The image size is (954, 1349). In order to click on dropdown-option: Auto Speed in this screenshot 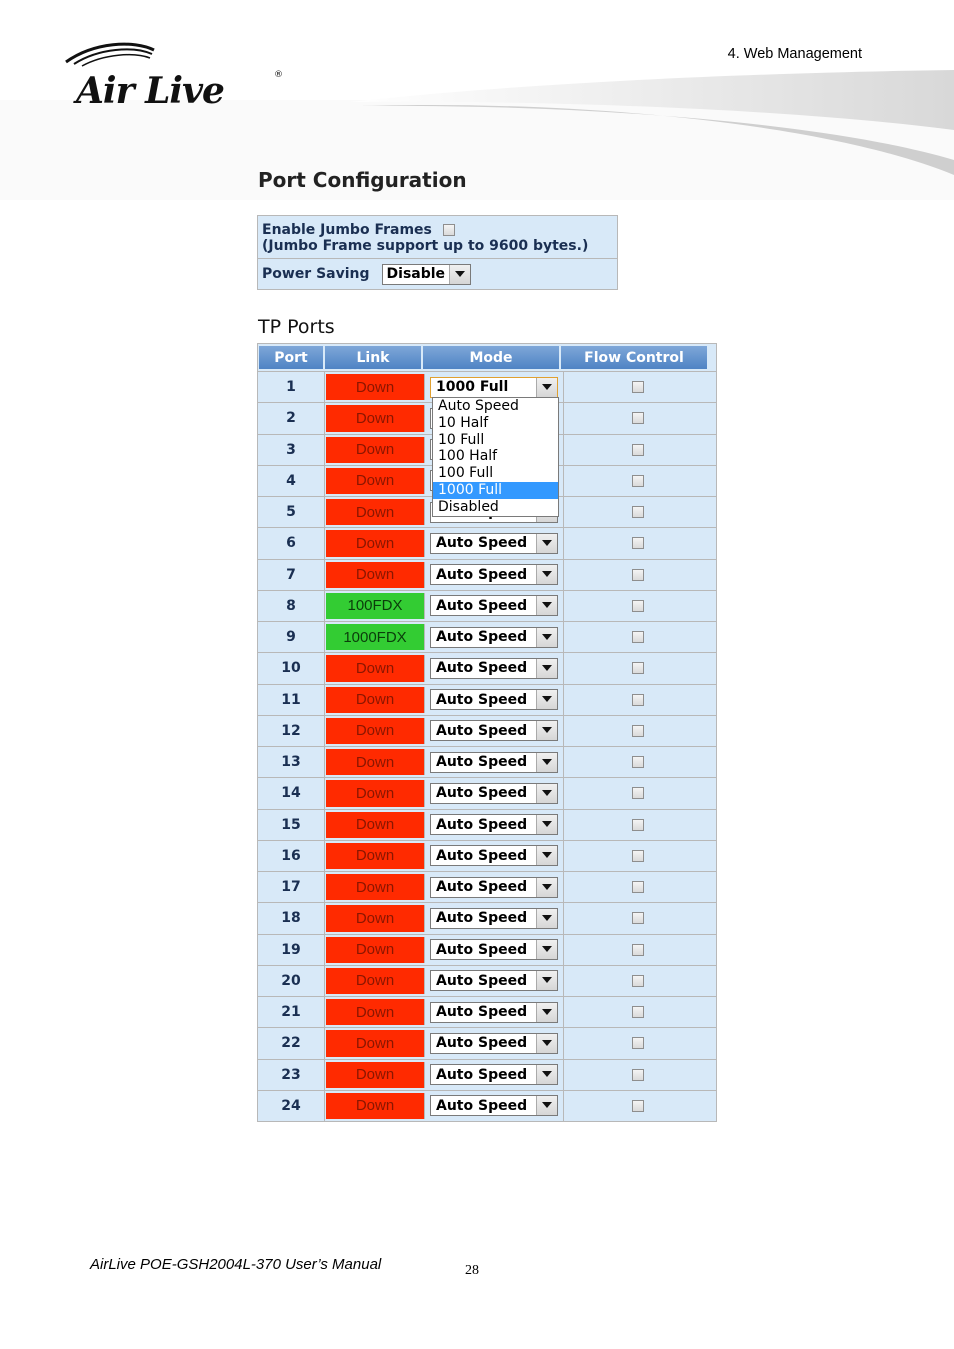, I will do `click(495, 406)`.